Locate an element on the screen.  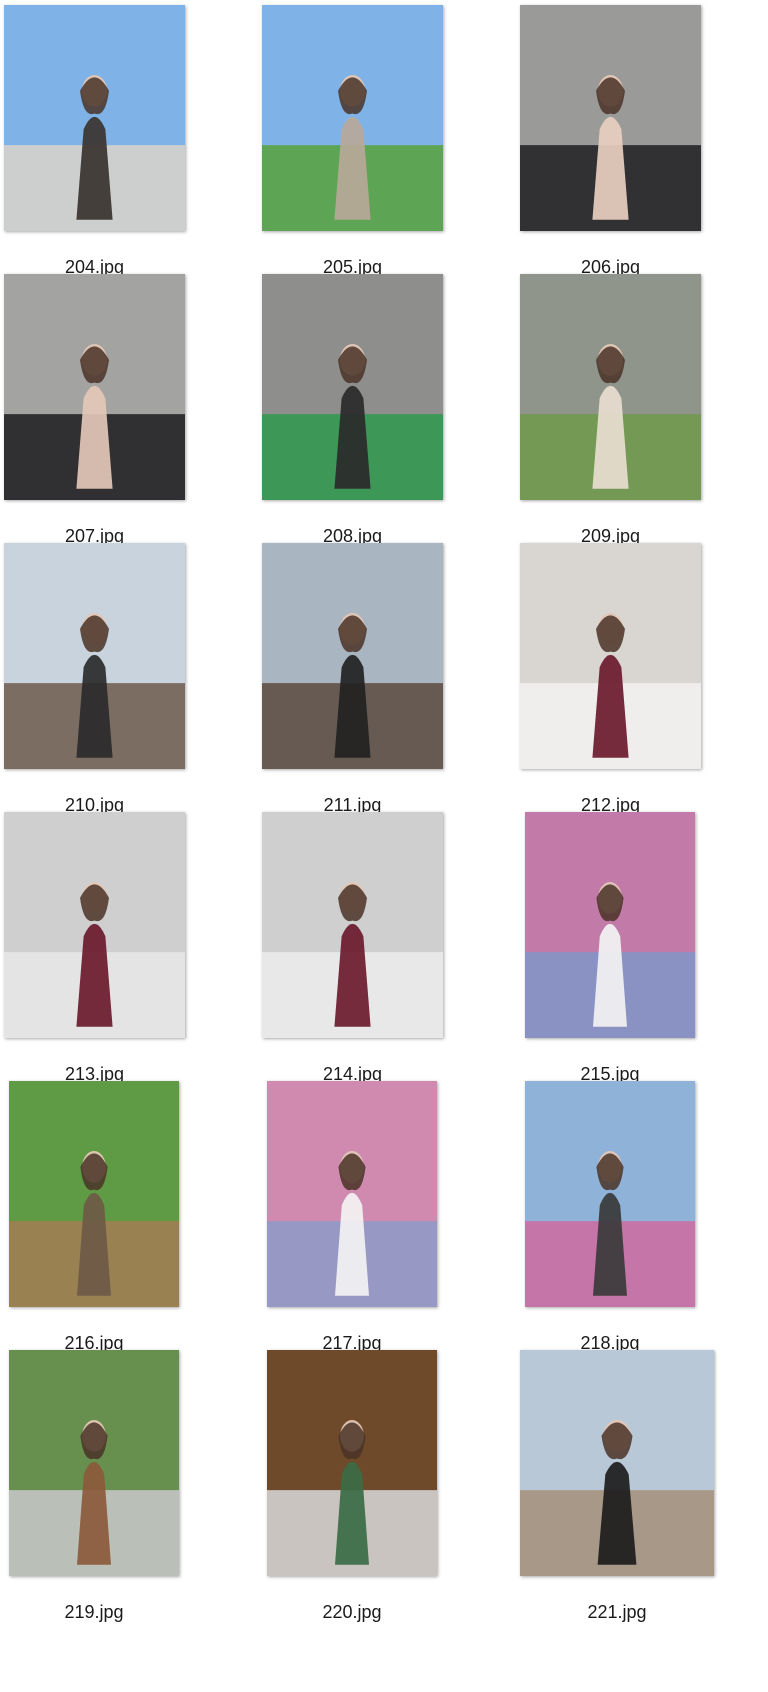
file-item: 209.jpg is located at coordinates (644, 414).